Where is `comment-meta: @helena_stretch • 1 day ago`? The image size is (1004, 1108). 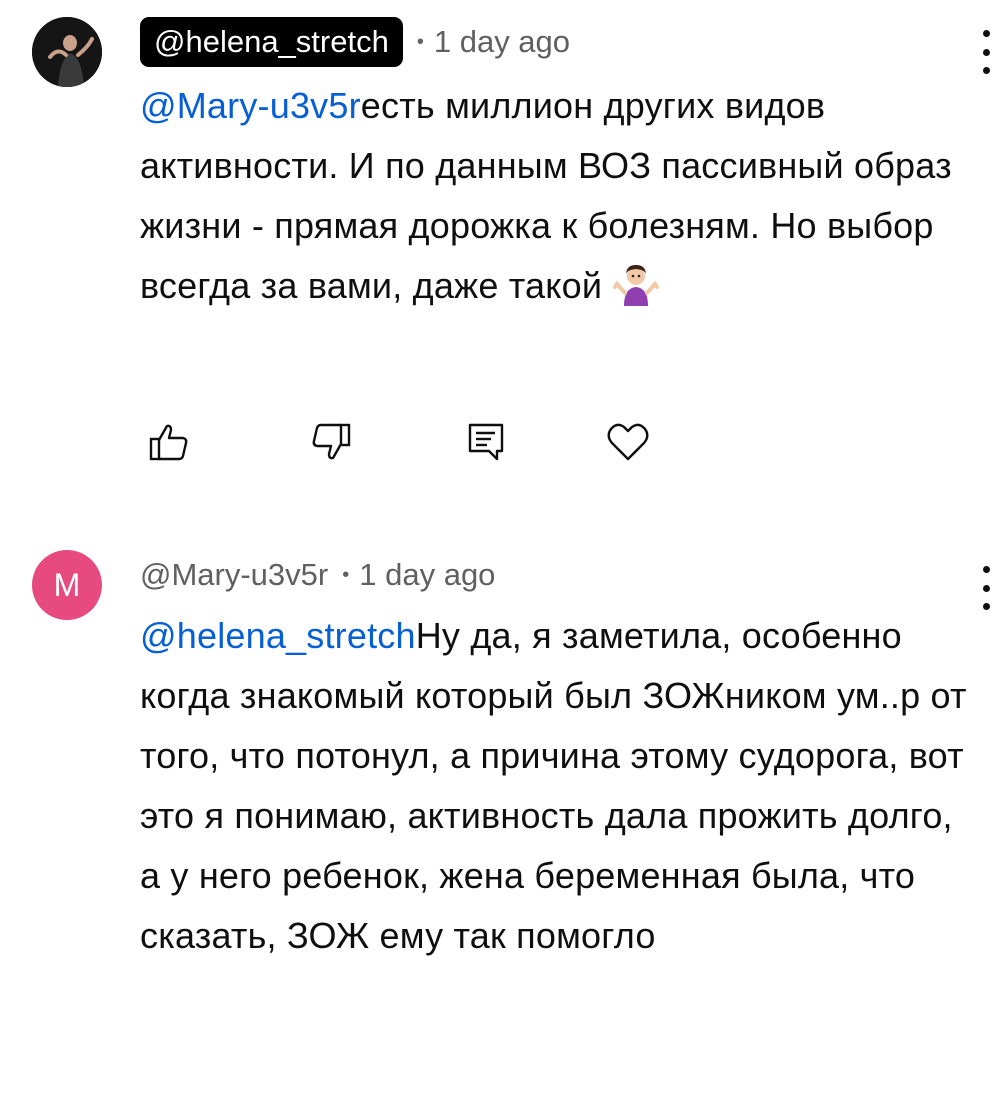 comment-meta: @helena_stretch • 1 day ago is located at coordinates (355, 42).